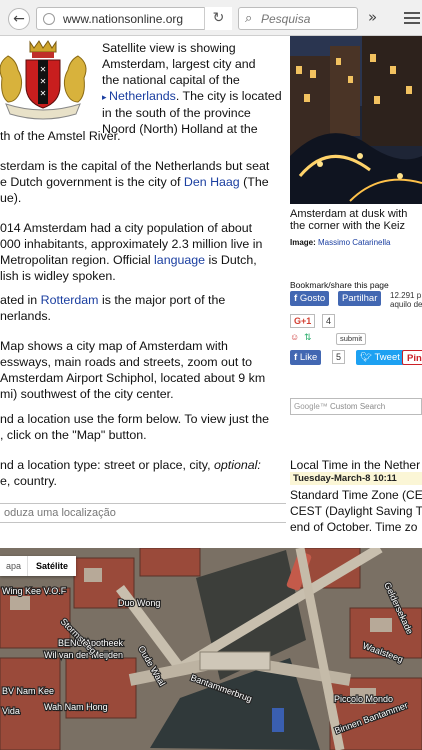  I want to click on like-count-text: 12.291 p aquilo de, so click(406, 300).